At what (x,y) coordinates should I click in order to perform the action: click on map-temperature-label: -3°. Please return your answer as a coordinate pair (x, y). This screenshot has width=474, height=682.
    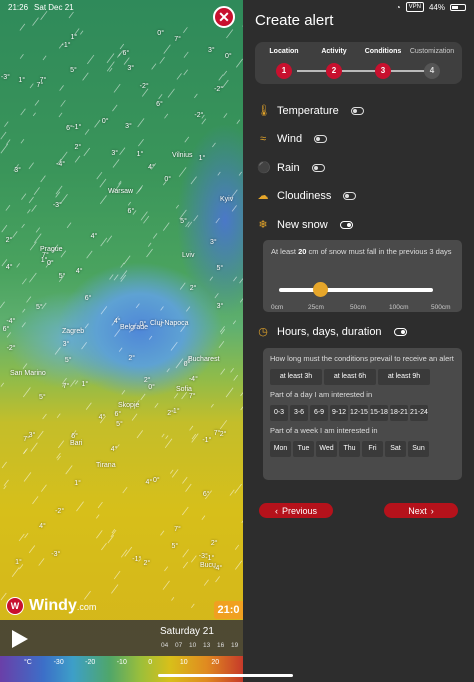
    Looking at the image, I should click on (56, 555).